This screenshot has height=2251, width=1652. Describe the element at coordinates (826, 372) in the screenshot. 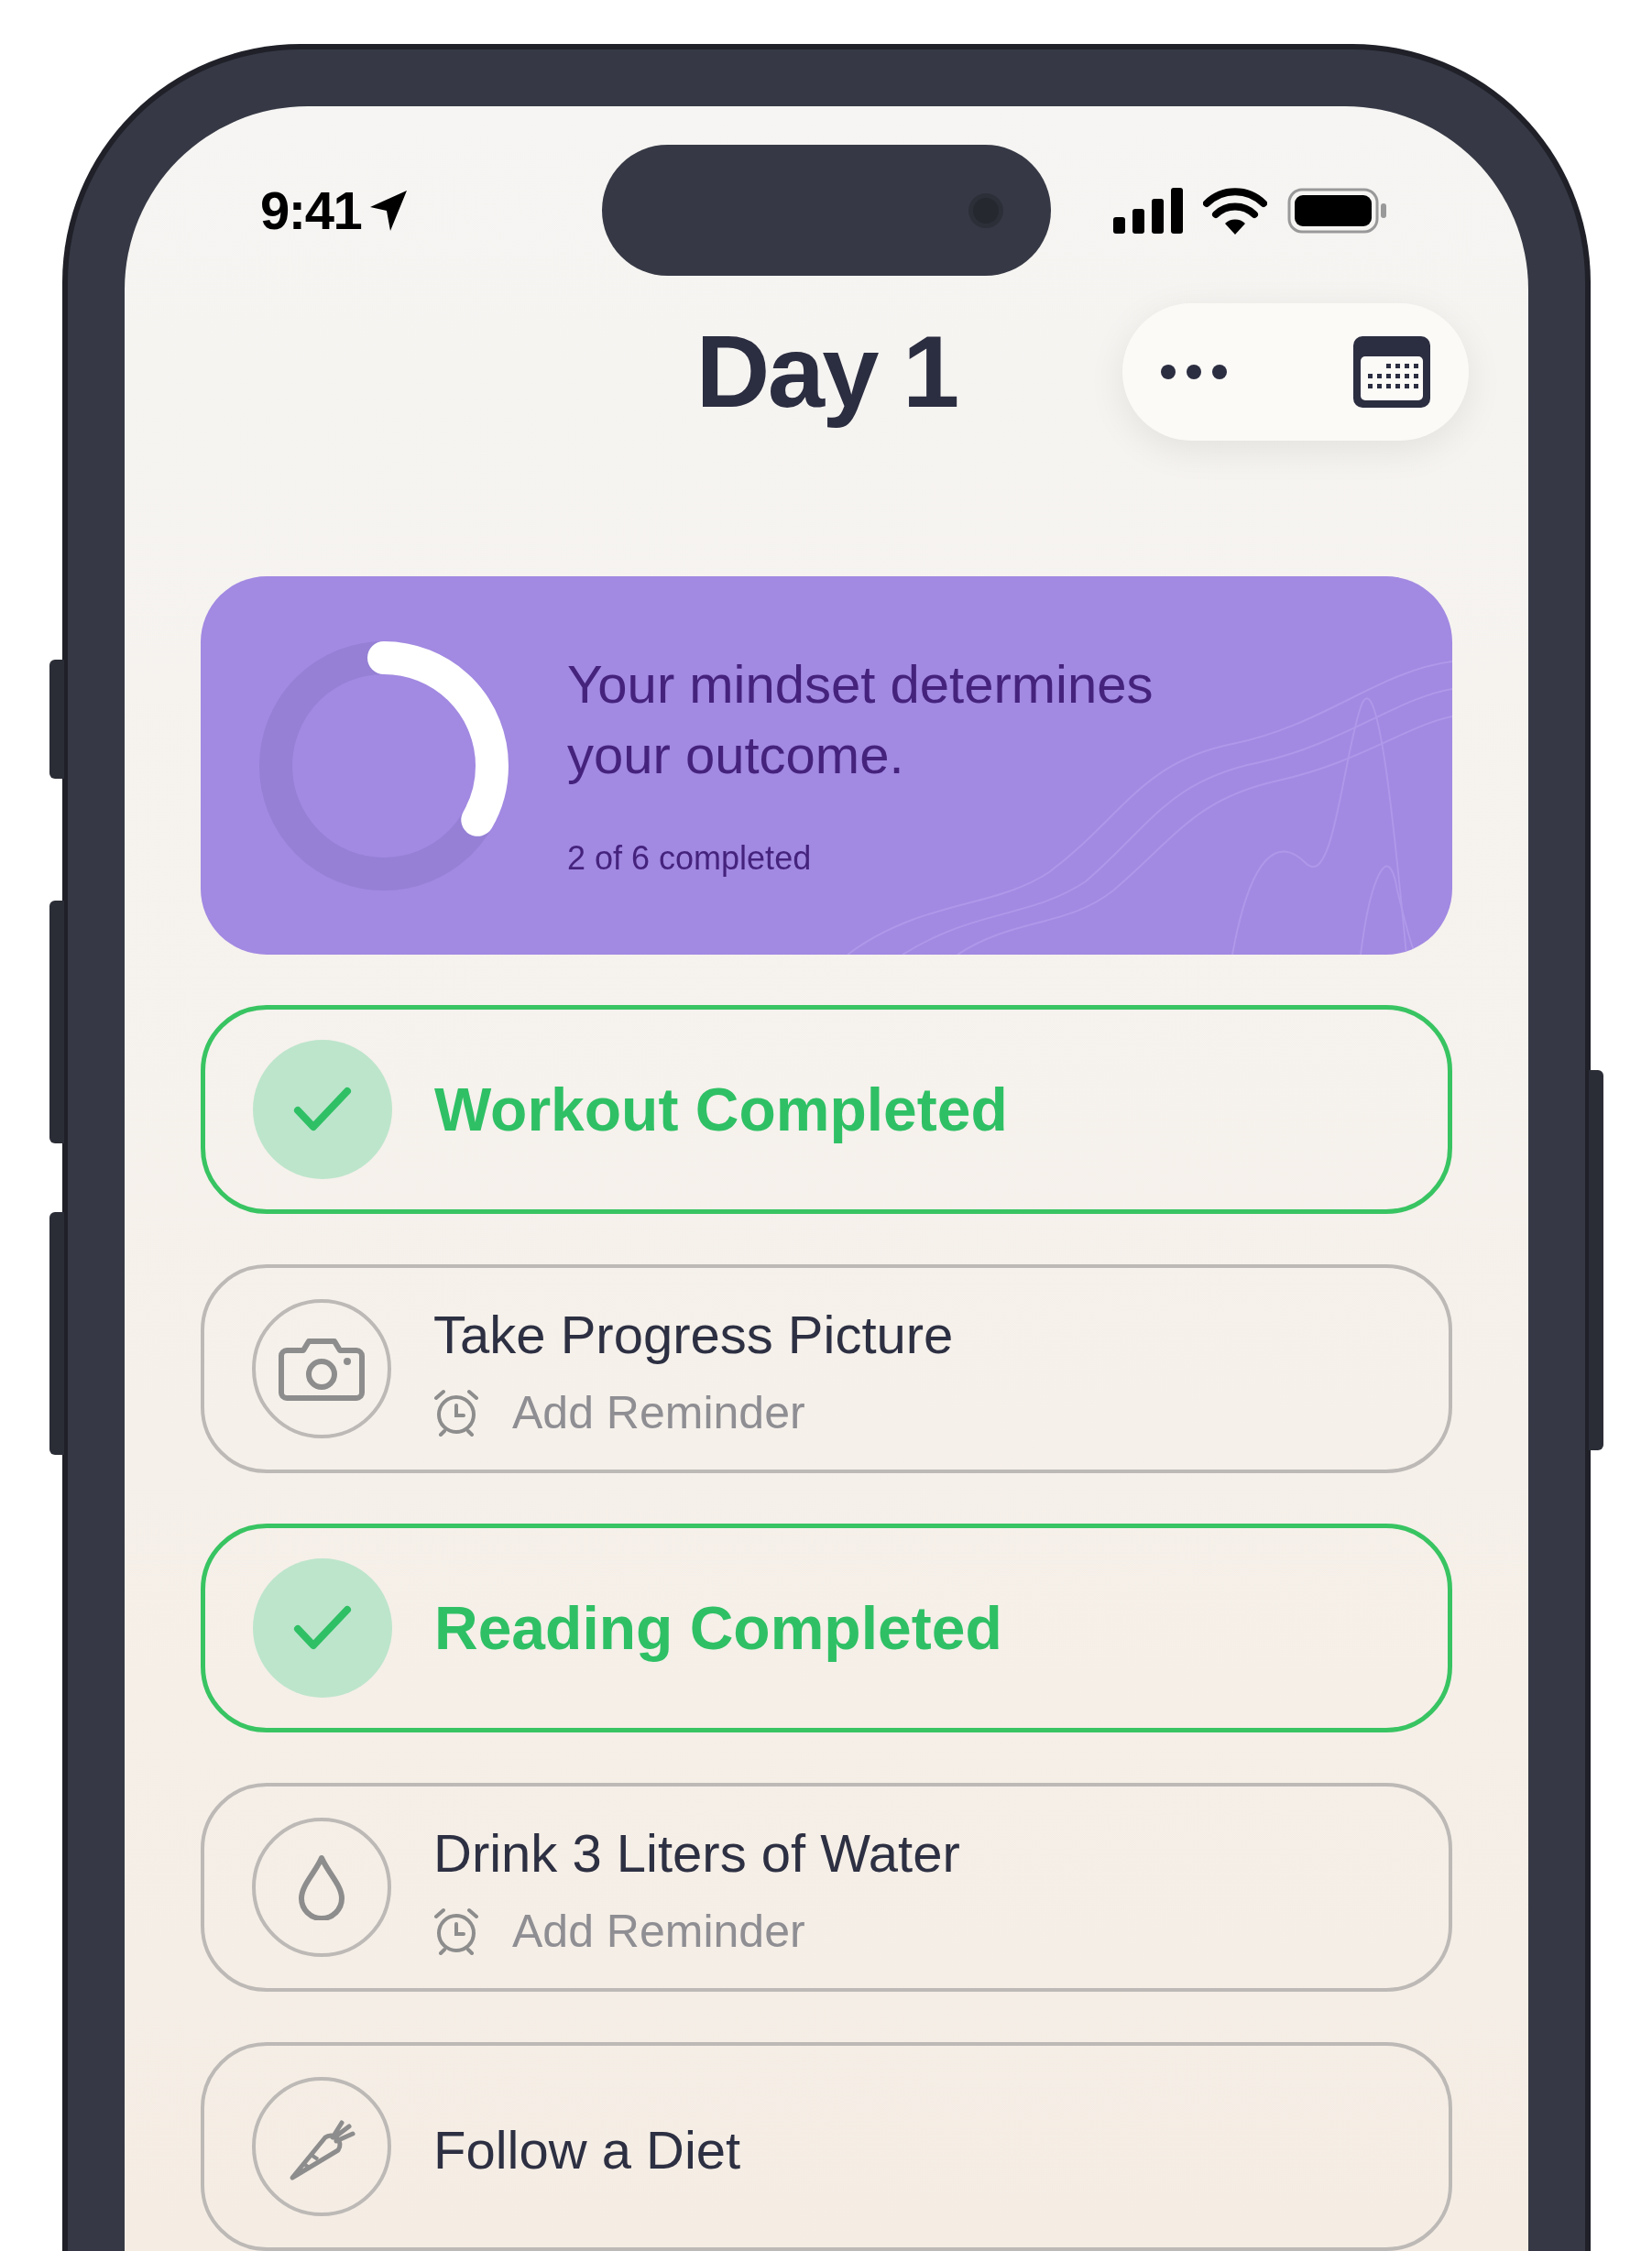

I see `page-title: Day 1` at that location.